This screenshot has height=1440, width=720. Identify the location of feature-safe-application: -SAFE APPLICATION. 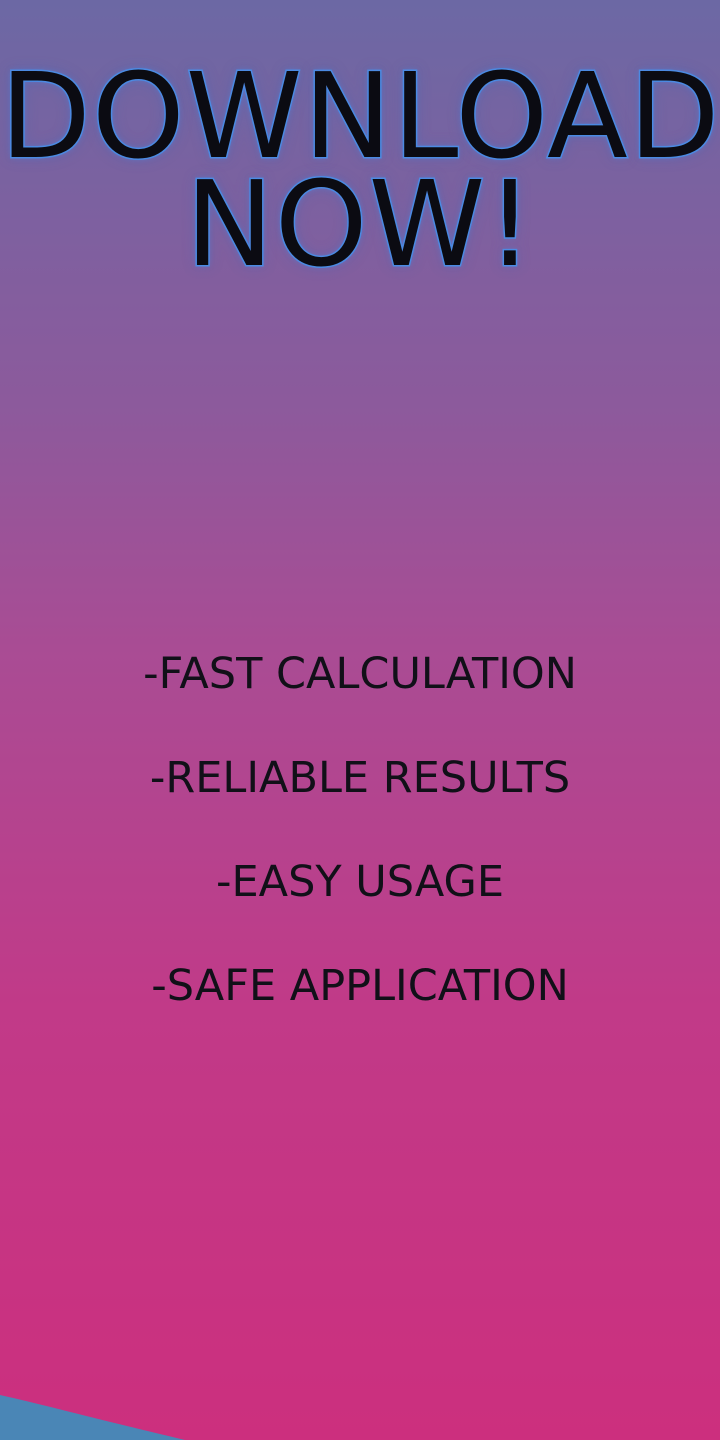
(360, 986).